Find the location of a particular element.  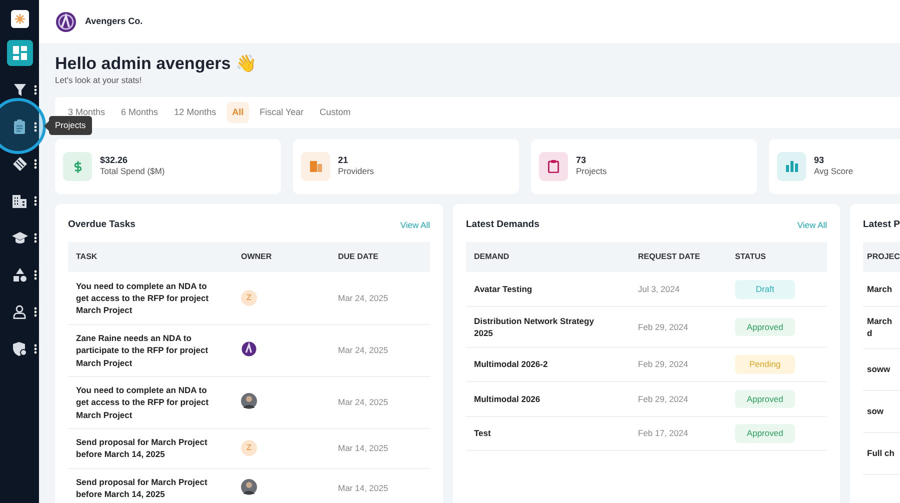

stat-value: $32.26 is located at coordinates (114, 160).